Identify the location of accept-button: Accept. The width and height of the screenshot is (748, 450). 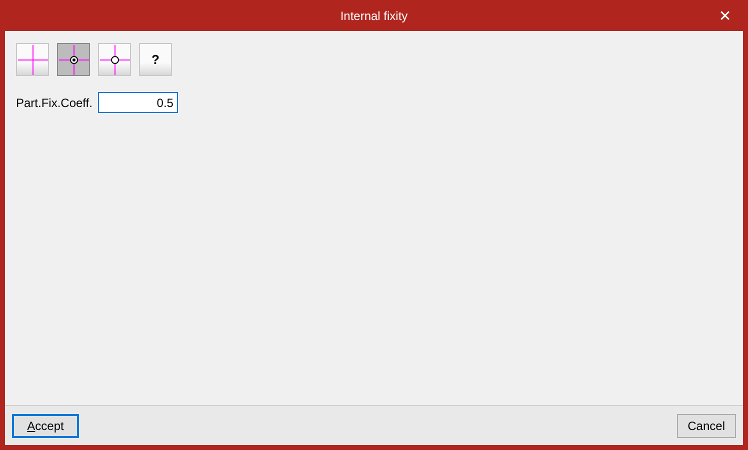
(45, 426).